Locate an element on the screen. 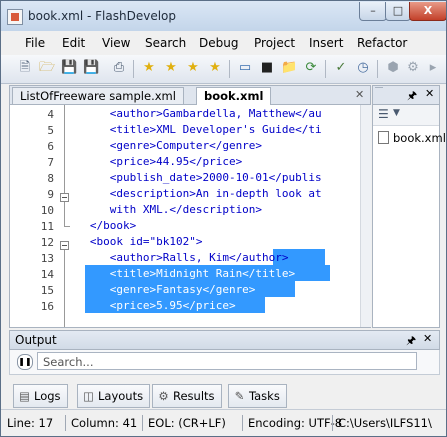  code-line: <title>Midnight Rain</title> is located at coordinates (183, 273).